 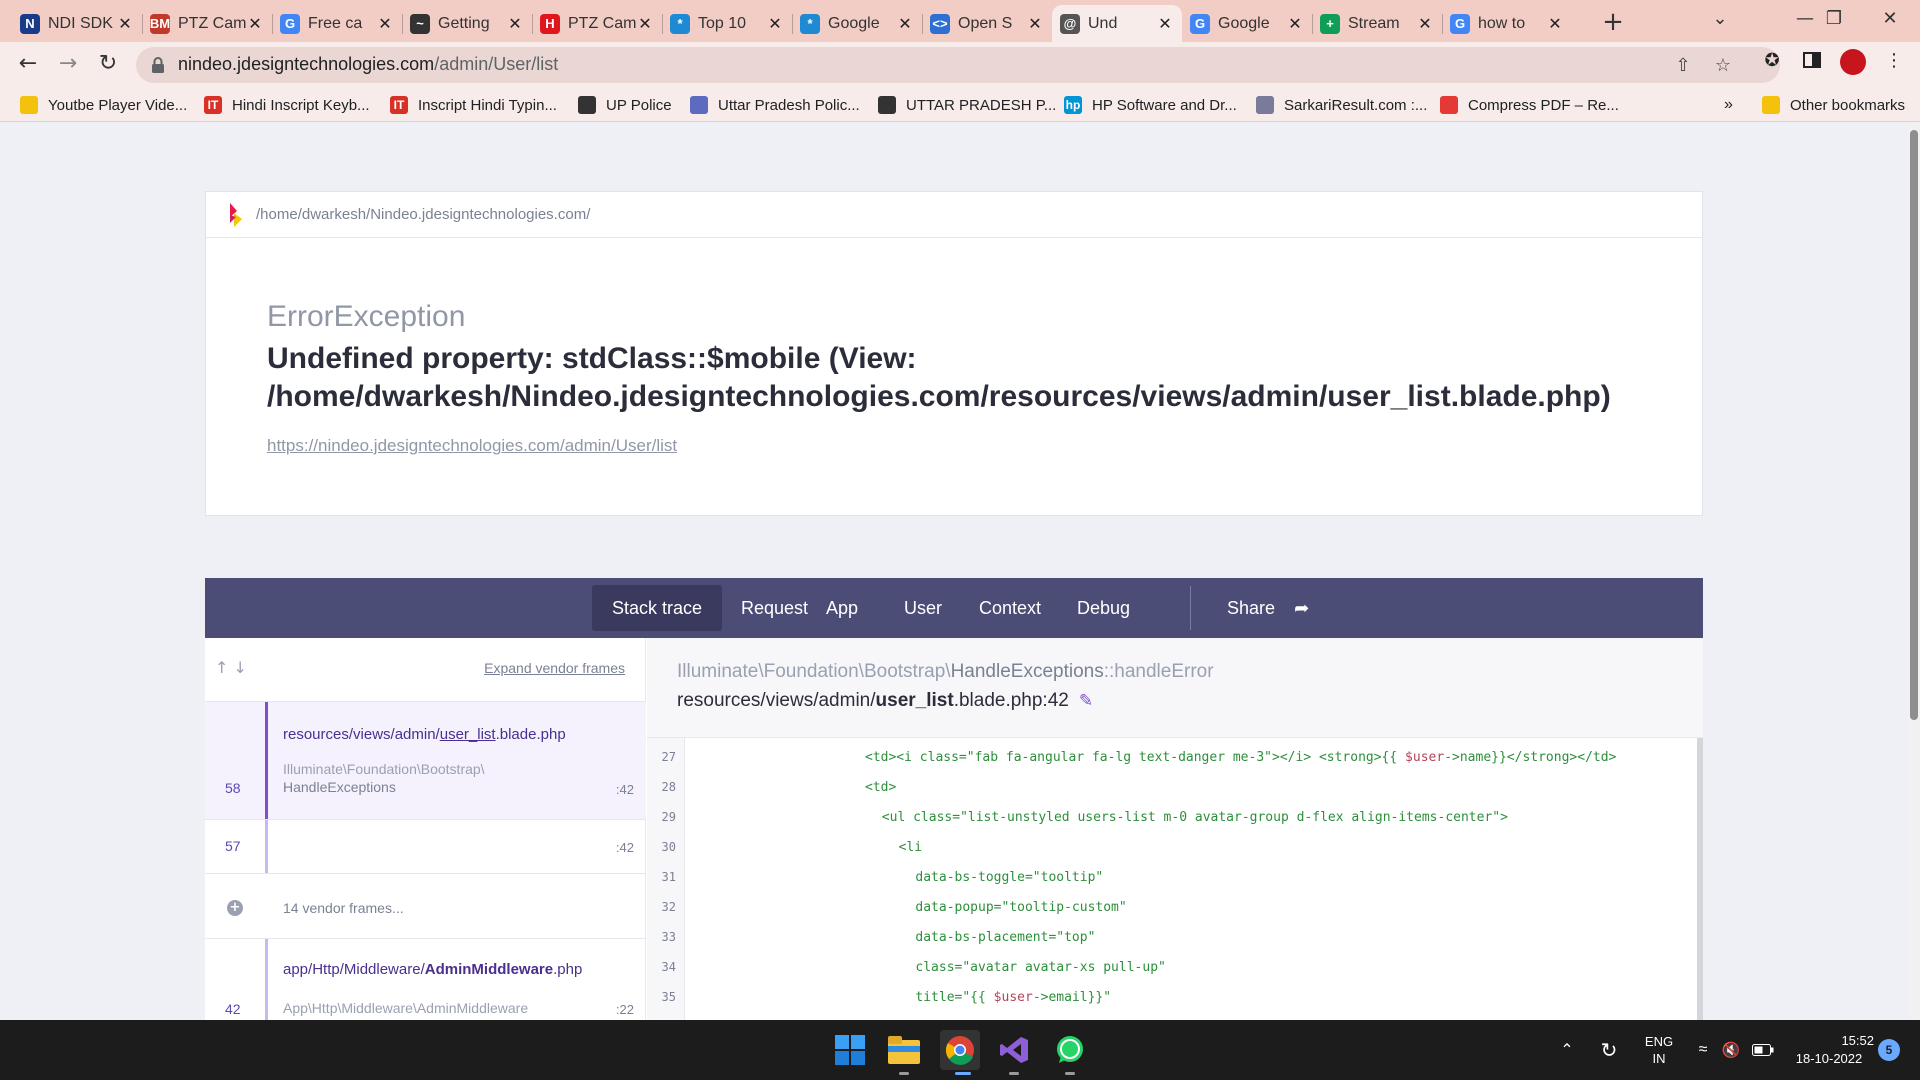 What do you see at coordinates (1829, 1050) in the screenshot?
I see `clock: 15:52 18-10-2022` at bounding box center [1829, 1050].